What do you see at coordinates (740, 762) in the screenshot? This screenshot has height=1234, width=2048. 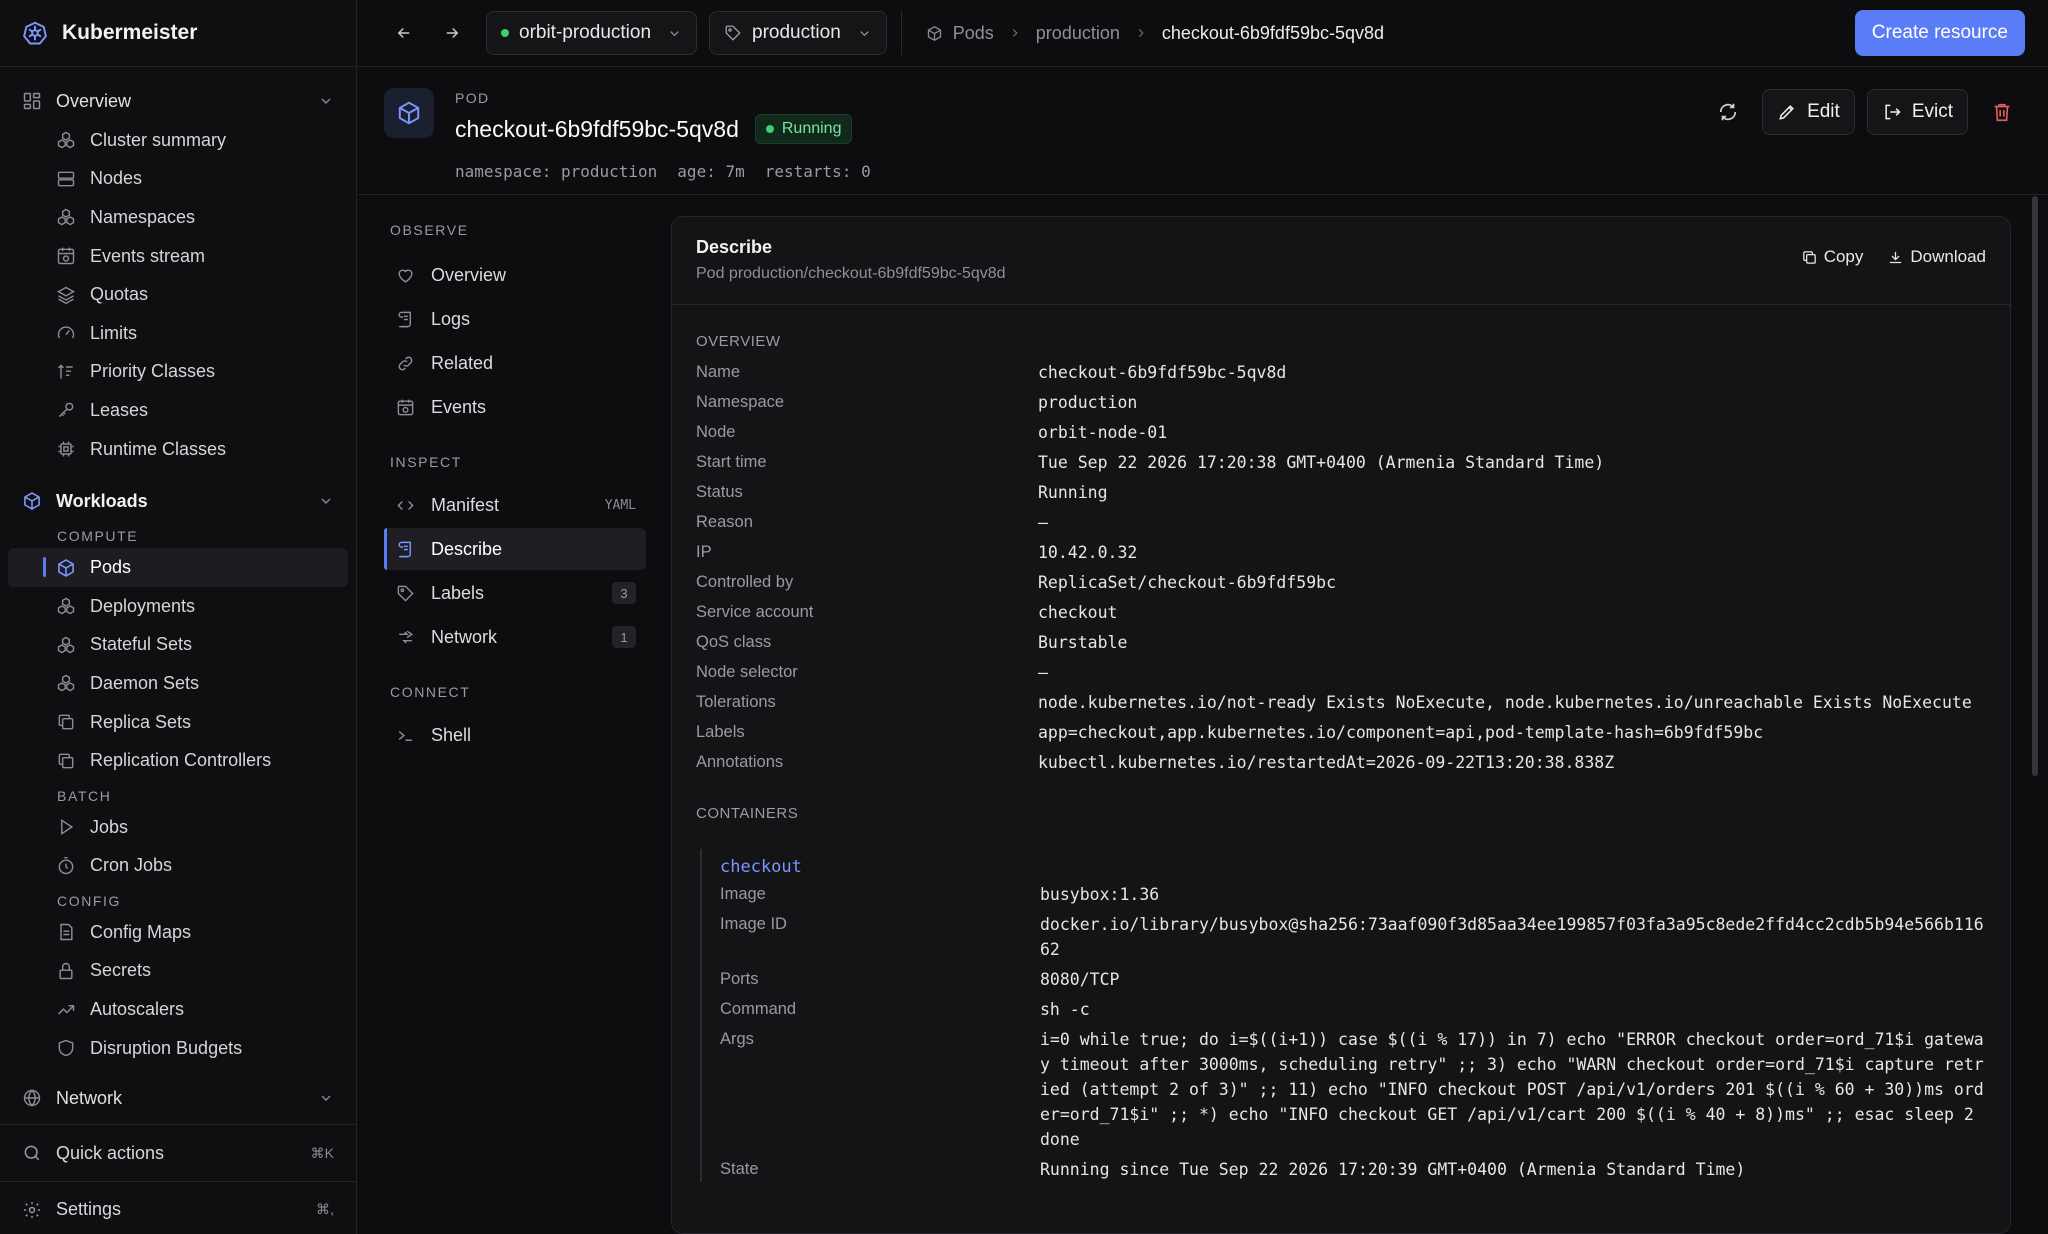 I see `field-key: Annotations` at bounding box center [740, 762].